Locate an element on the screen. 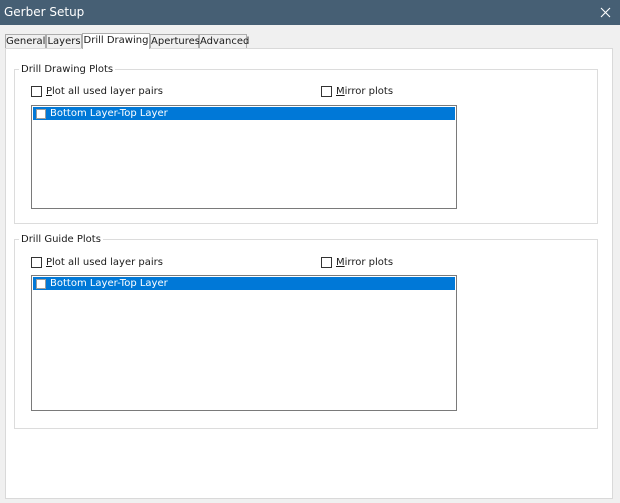 This screenshot has width=620, height=503. drill-drawing-layer-pairs-list: Bottom Layer-Top Layer is located at coordinates (244, 157).